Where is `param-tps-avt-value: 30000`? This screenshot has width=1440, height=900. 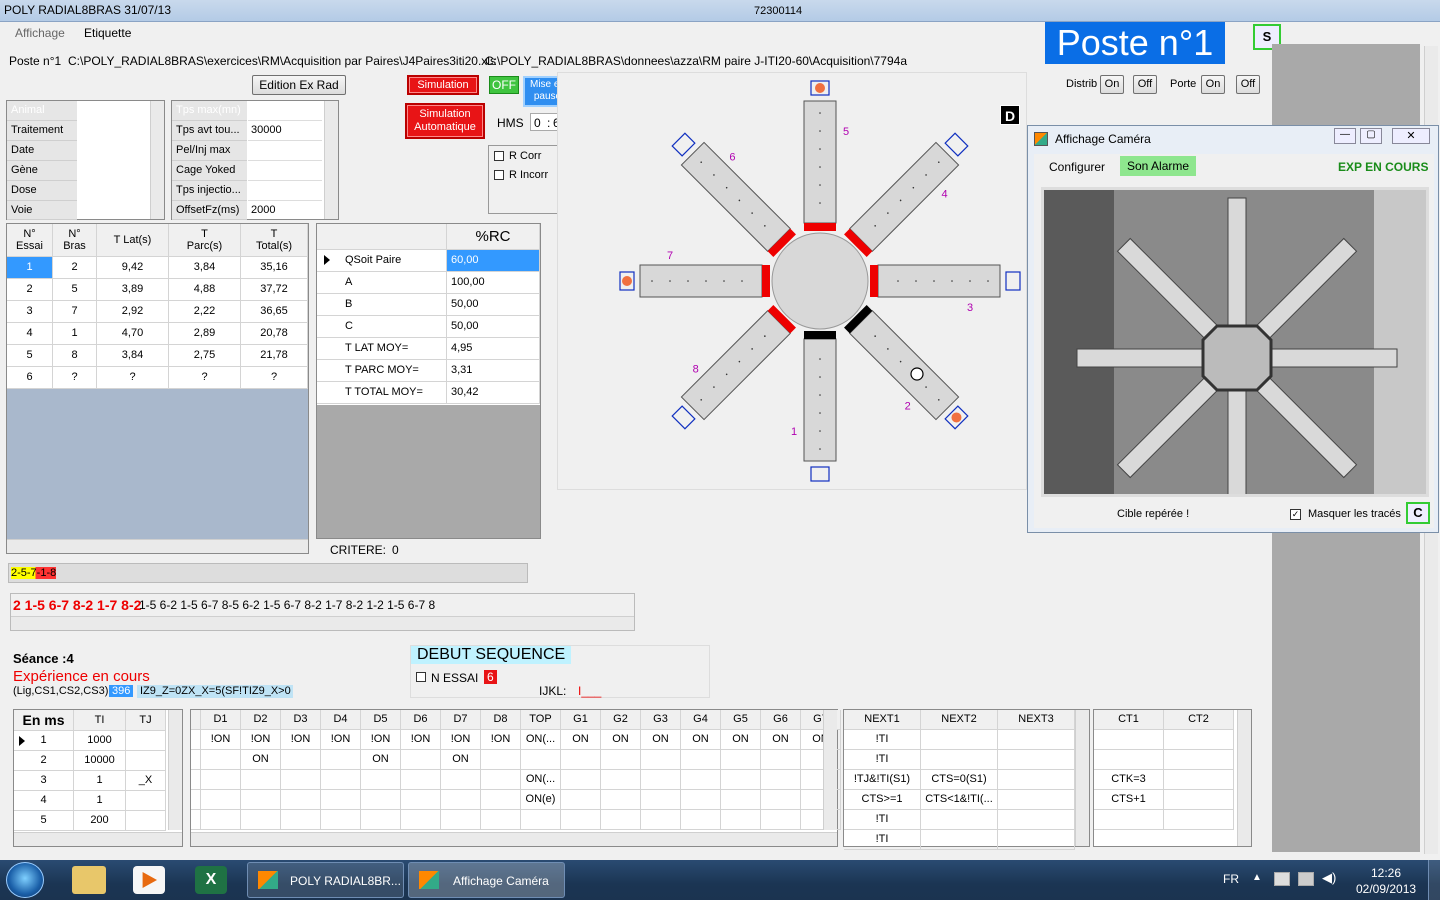
param-tps-avt-value: 30000 is located at coordinates (285, 131).